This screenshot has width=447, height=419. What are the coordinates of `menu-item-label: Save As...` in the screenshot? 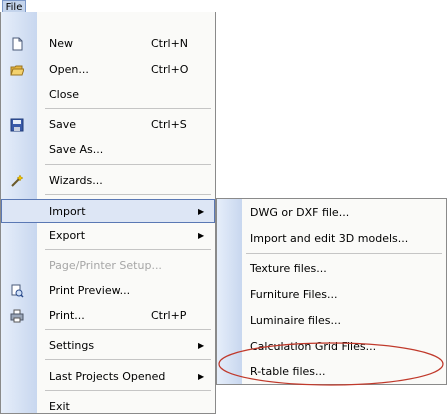 It's located at (76, 149).